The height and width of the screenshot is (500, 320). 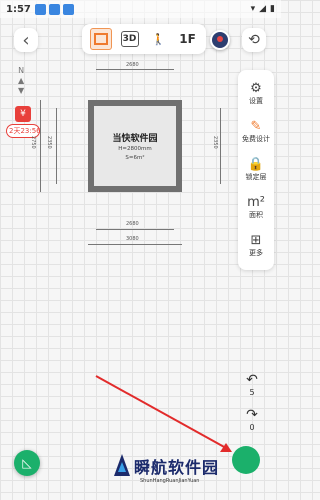 I want to click on watermark-subtitle: ShunHangRuanJianYuan, so click(x=170, y=481).